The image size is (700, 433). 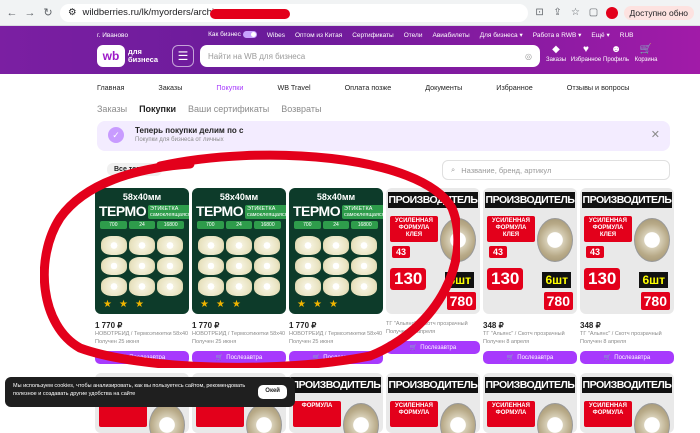 What do you see at coordinates (443, 87) in the screenshot?
I see `menu-documents: Документы` at bounding box center [443, 87].